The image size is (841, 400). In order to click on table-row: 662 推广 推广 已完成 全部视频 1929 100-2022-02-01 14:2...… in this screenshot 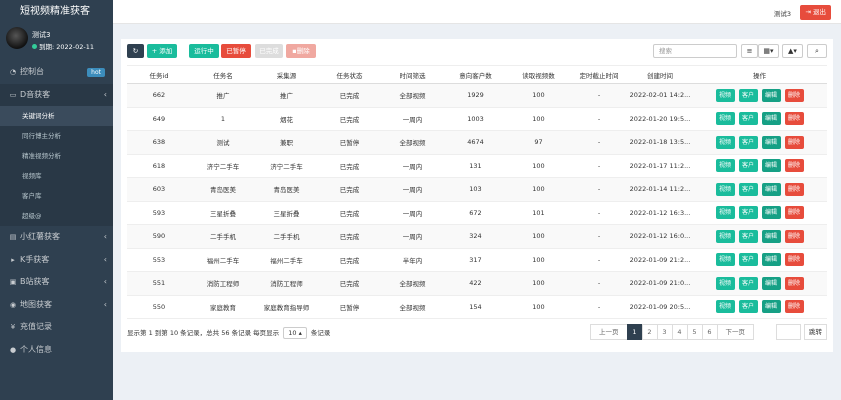, I will do `click(477, 95)`.